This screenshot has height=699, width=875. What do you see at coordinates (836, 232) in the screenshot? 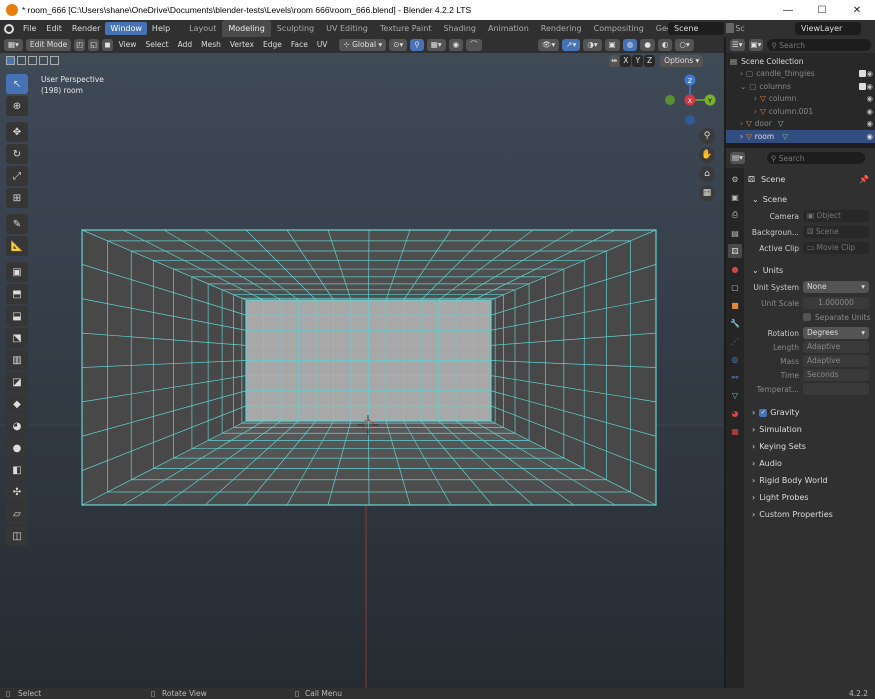
I see `background-field: ⚄ Scene` at bounding box center [836, 232].